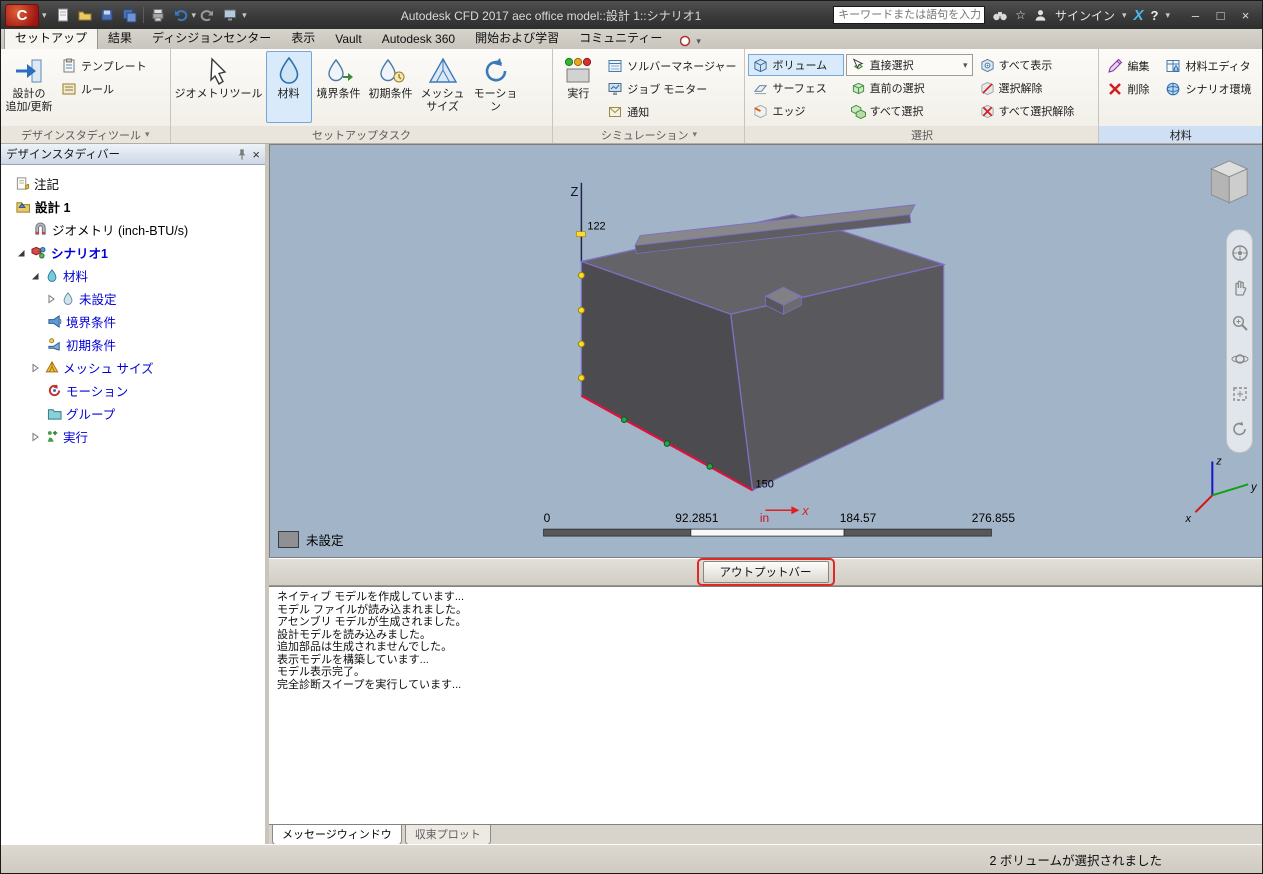 The image size is (1263, 874). What do you see at coordinates (129, 15) in the screenshot?
I see `save-as-button` at bounding box center [129, 15].